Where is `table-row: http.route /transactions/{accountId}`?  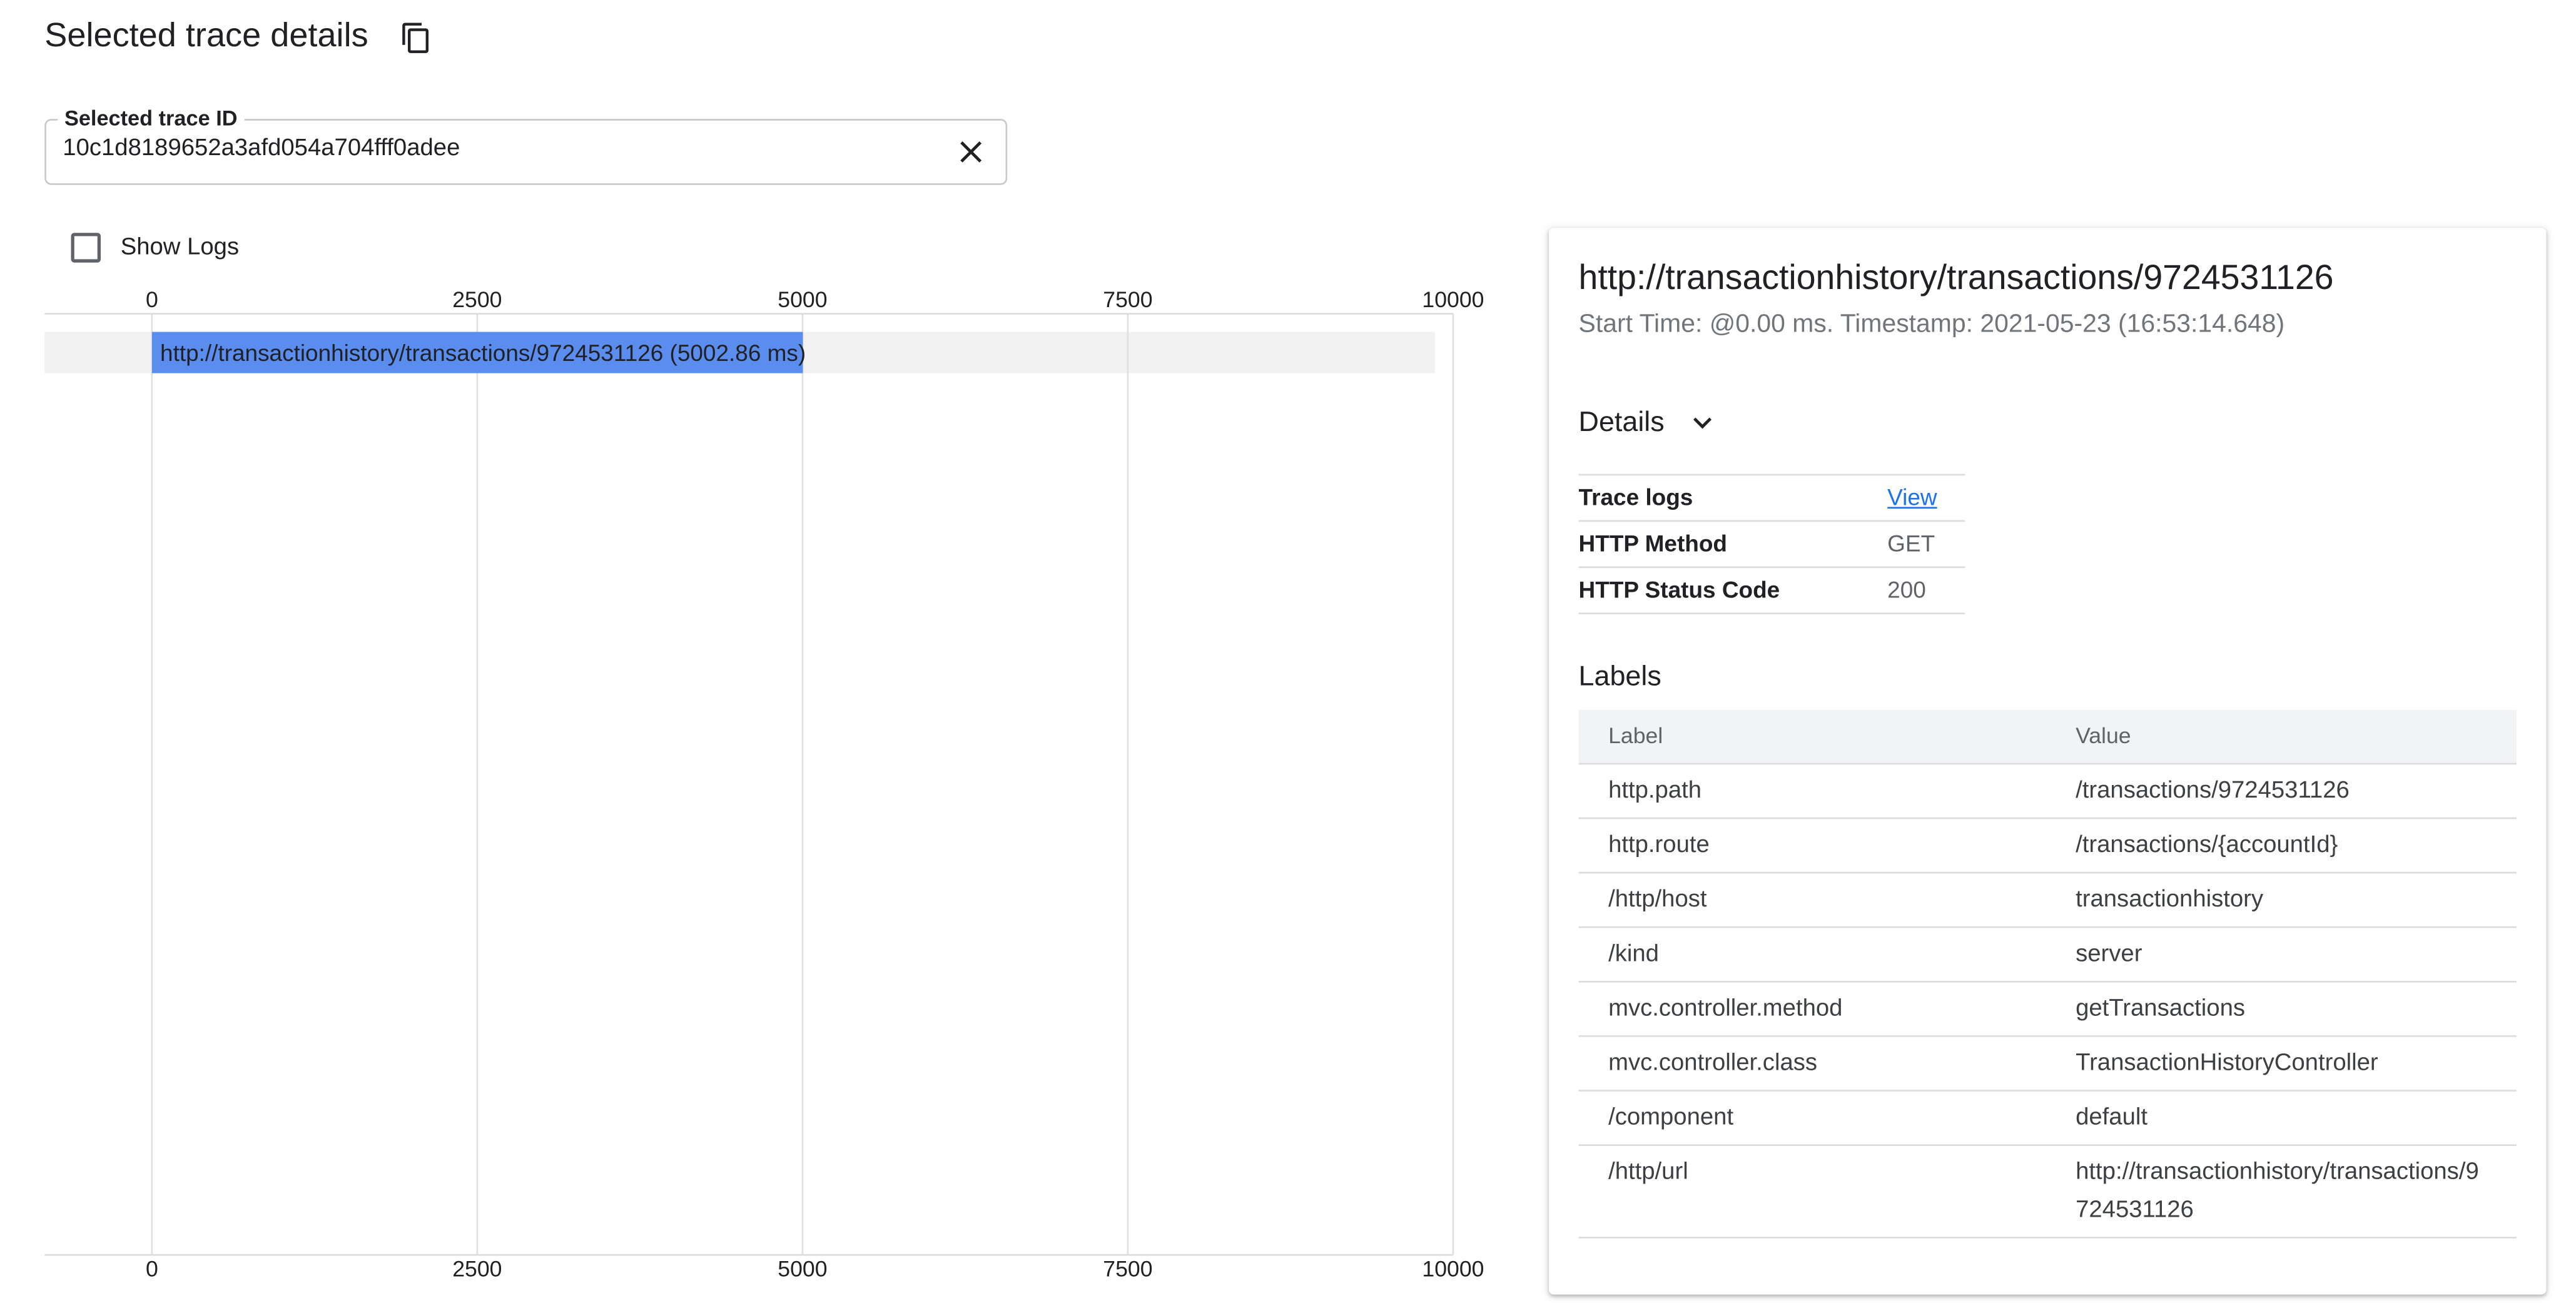
table-row: http.route /transactions/{accountId} is located at coordinates (2047, 846).